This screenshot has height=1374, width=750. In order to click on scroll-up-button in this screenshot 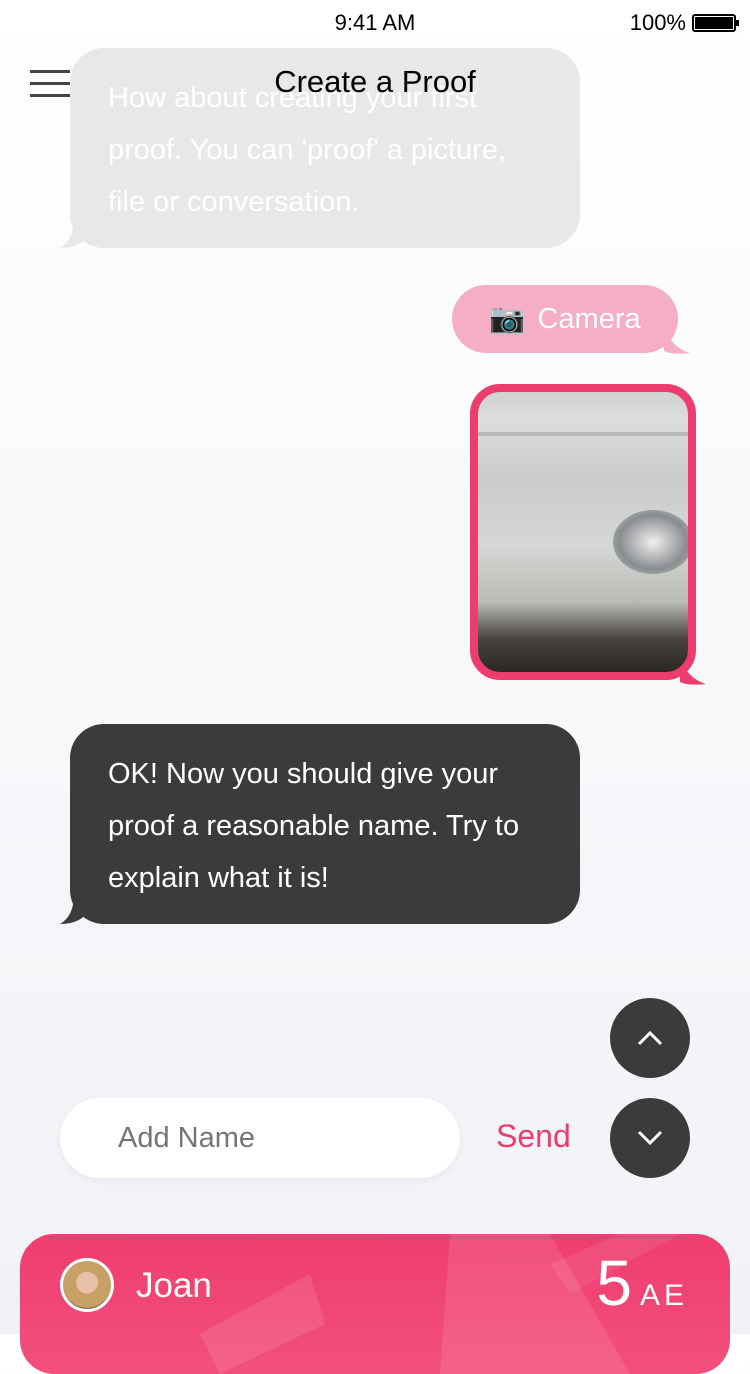, I will do `click(650, 1038)`.